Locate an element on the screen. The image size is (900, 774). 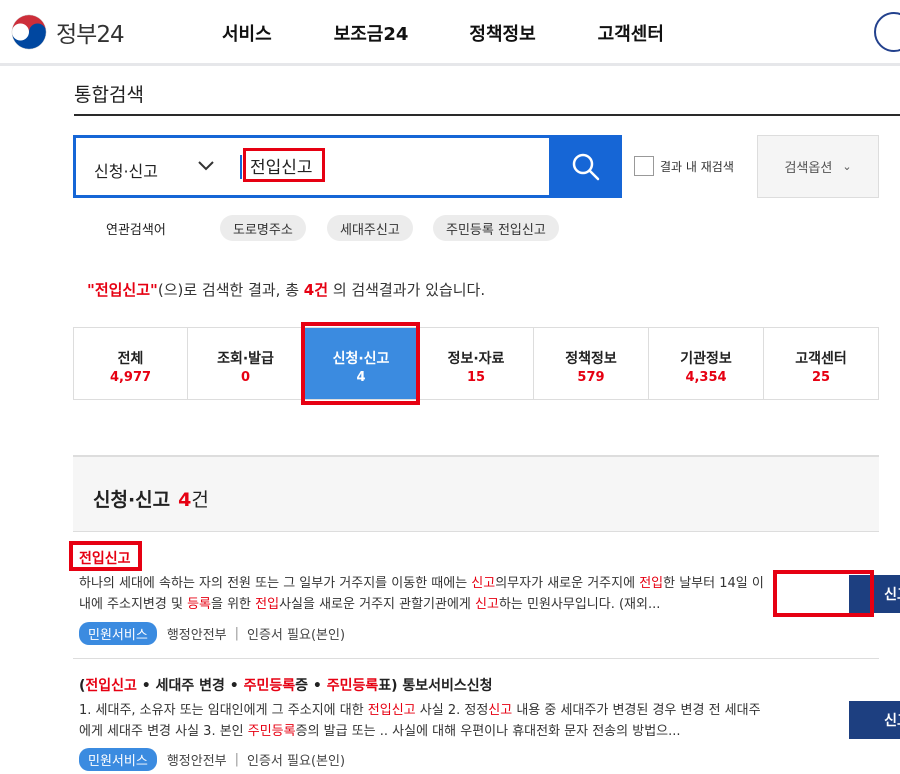
desc-text: 의무자가 새로운 거주지에 is located at coordinates (567, 583).